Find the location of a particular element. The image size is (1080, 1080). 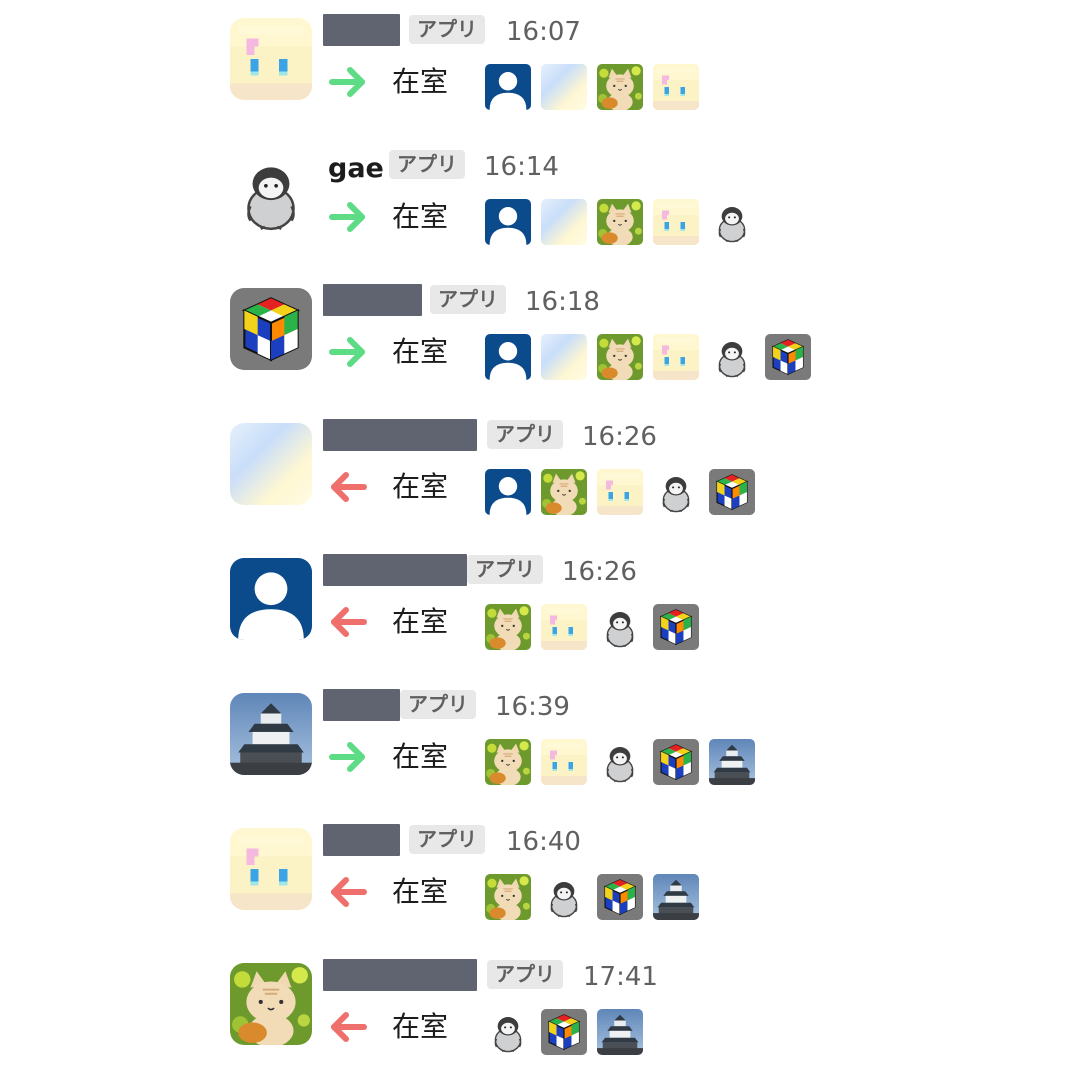

timestamp: 16:40 is located at coordinates (543, 842).